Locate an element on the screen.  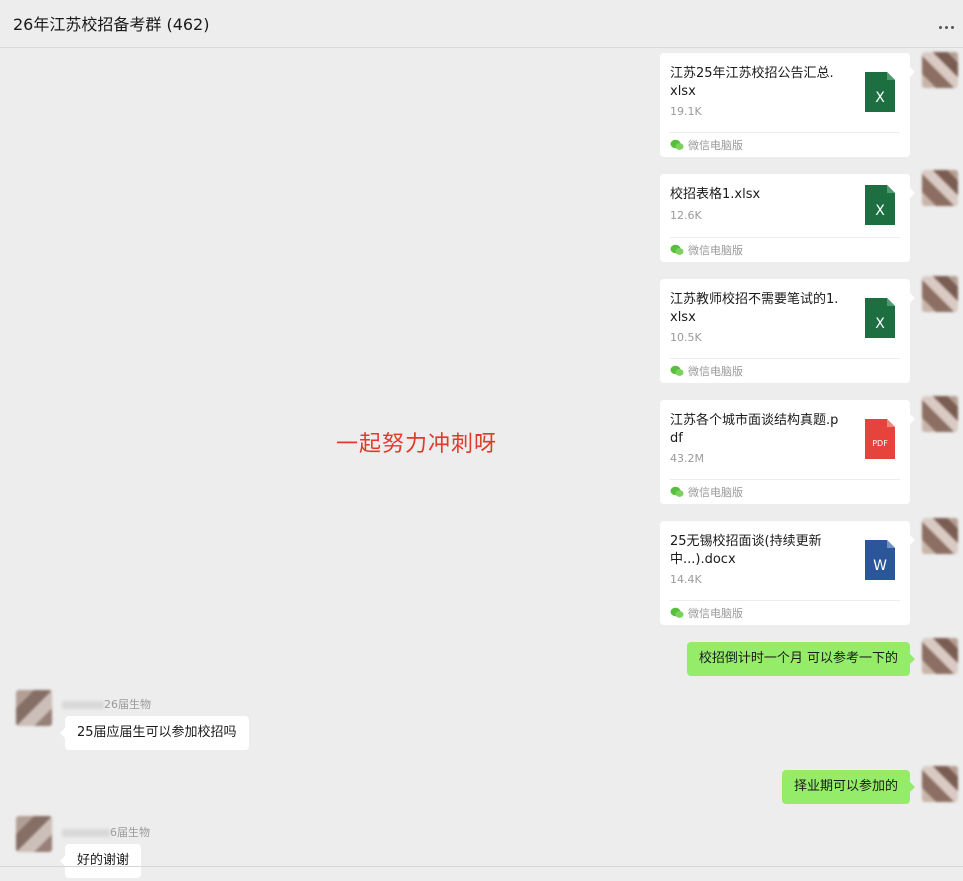
sender-name: 26届生物 is located at coordinates (106, 704).